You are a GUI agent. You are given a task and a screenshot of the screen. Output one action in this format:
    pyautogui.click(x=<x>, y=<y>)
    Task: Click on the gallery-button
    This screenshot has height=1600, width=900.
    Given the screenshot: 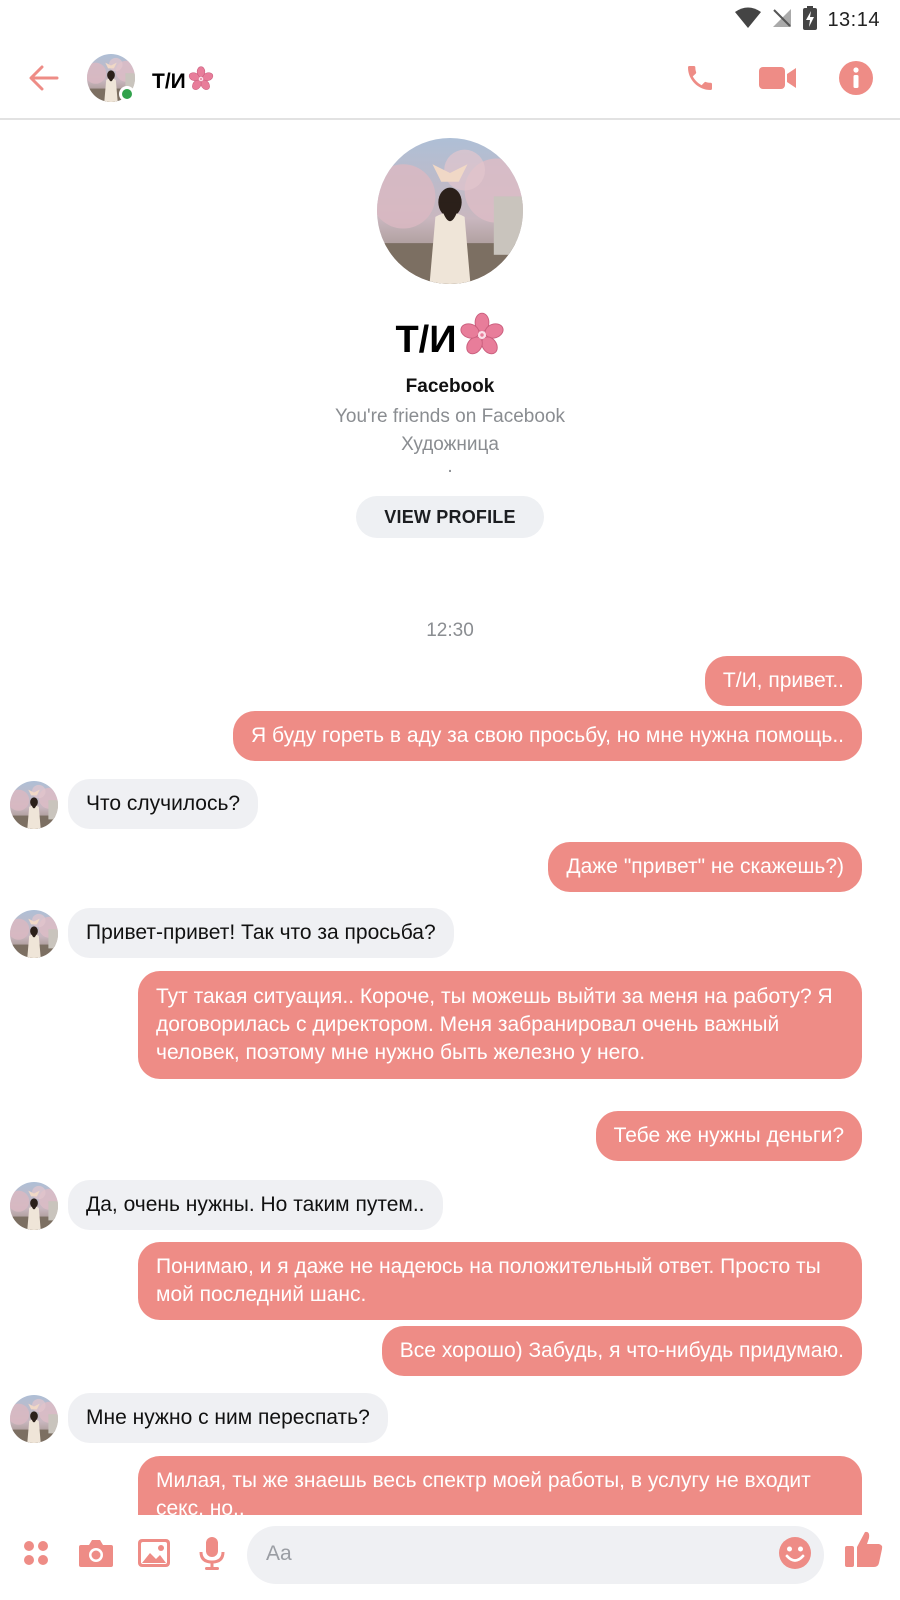 What is the action you would take?
    pyautogui.click(x=154, y=1555)
    